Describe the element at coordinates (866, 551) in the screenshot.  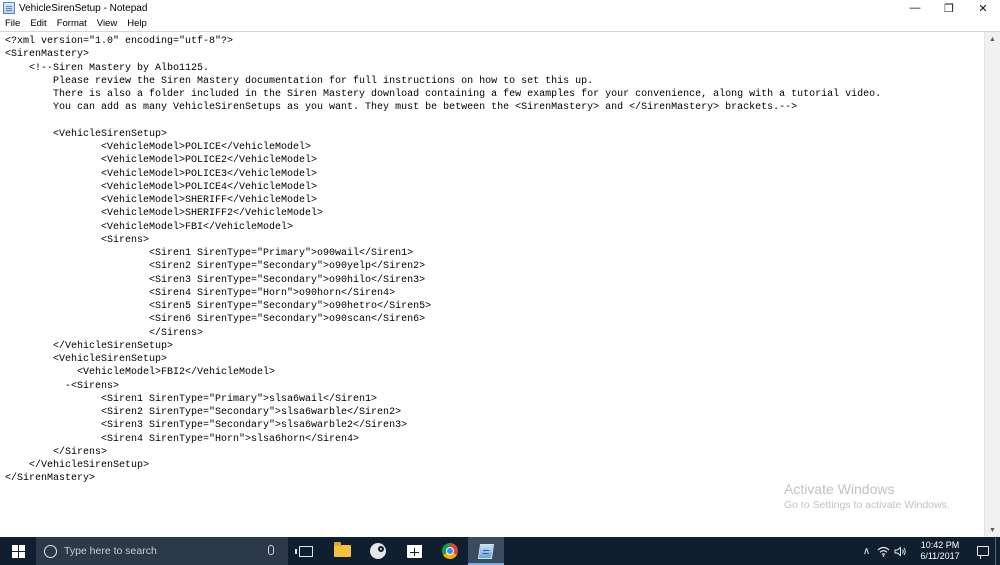
I see `show-hidden-icons-chevron-icon: ∧` at that location.